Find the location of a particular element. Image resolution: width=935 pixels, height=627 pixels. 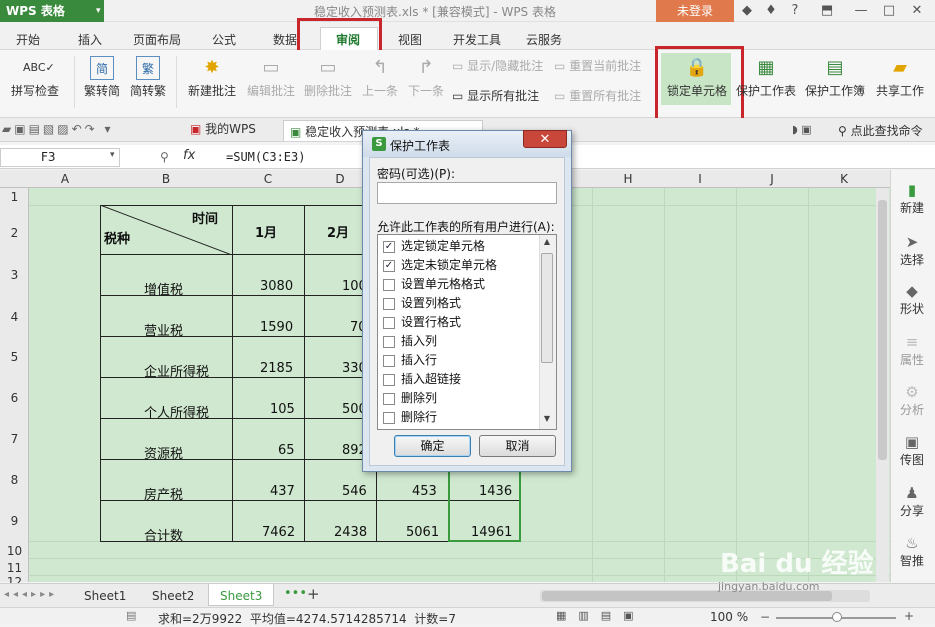

cell-value: 2438 is located at coordinates (350, 532).